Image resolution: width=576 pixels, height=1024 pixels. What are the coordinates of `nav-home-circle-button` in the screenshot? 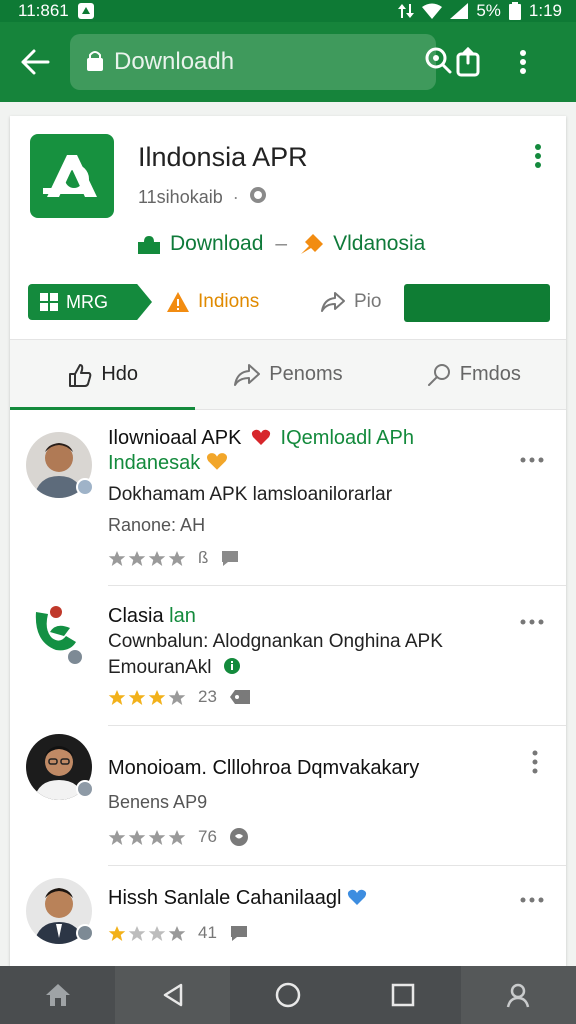 It's located at (287, 995).